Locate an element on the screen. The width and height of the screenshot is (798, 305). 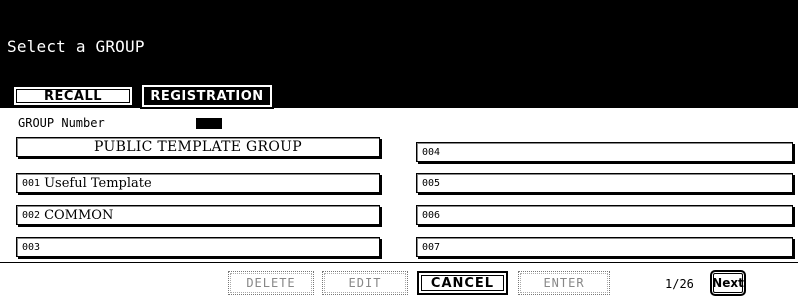
page-indicator: 1/26 is located at coordinates (679, 284).